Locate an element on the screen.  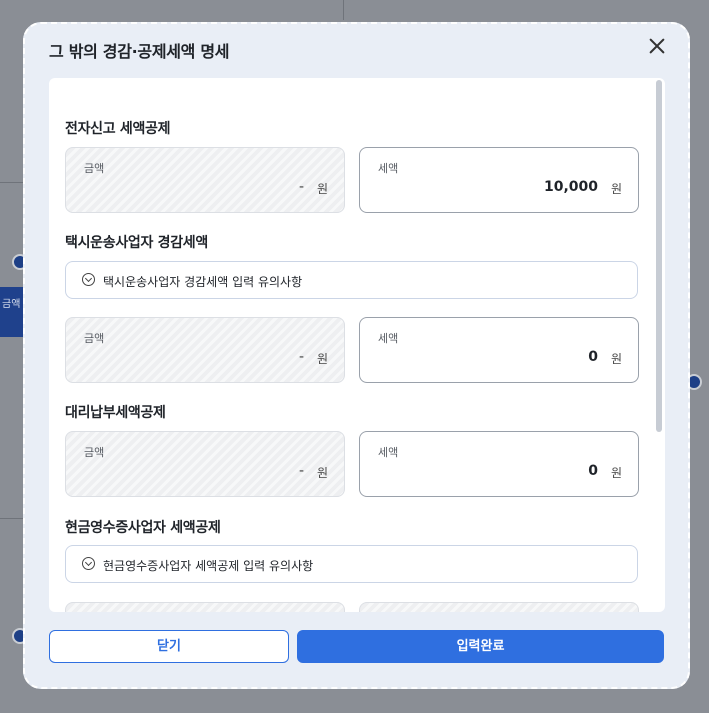
close-icon is located at coordinates (657, 46).